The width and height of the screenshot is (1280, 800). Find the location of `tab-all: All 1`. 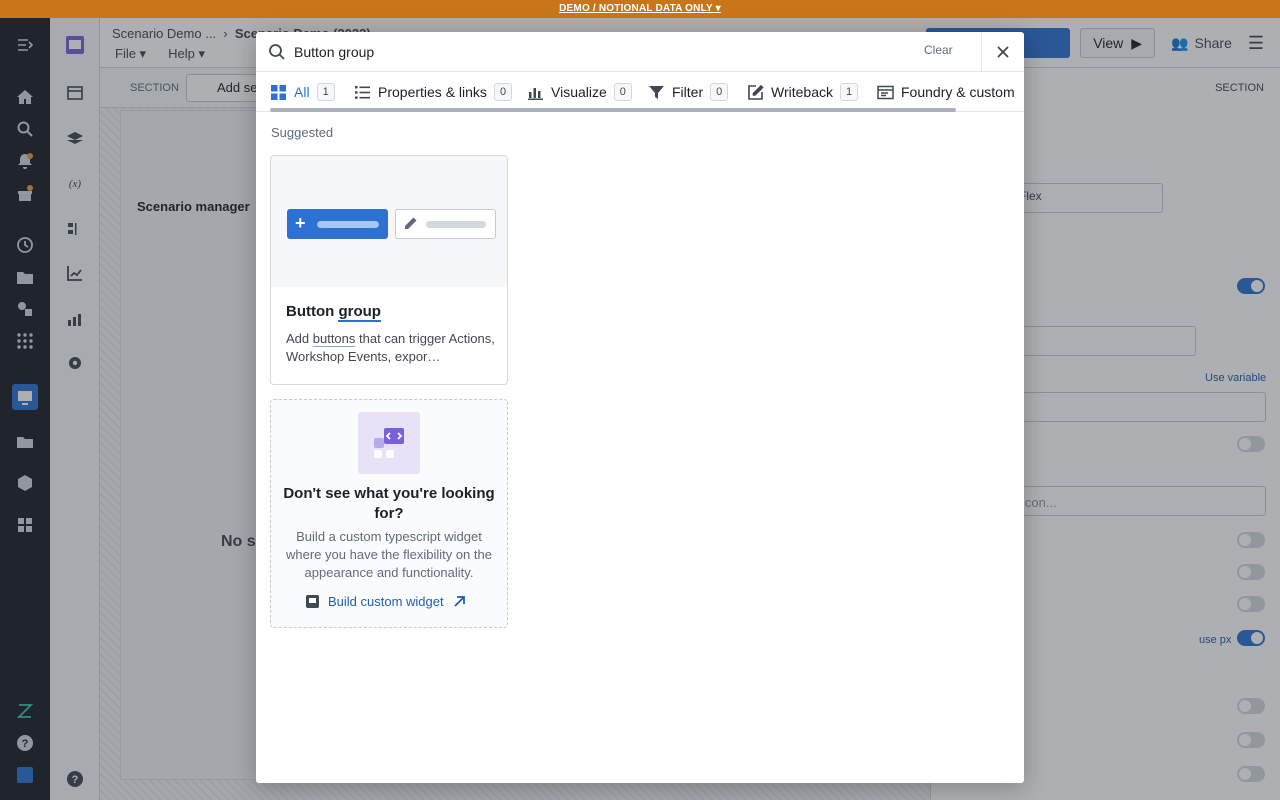

tab-all: All 1 is located at coordinates (302, 92).